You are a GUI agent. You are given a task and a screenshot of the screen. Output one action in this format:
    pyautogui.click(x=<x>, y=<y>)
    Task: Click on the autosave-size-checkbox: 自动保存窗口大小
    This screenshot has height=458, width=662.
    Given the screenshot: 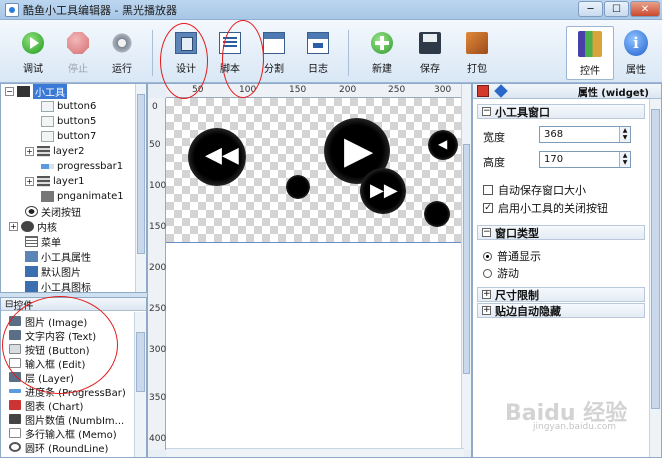 What is the action you would take?
    pyautogui.click(x=534, y=190)
    